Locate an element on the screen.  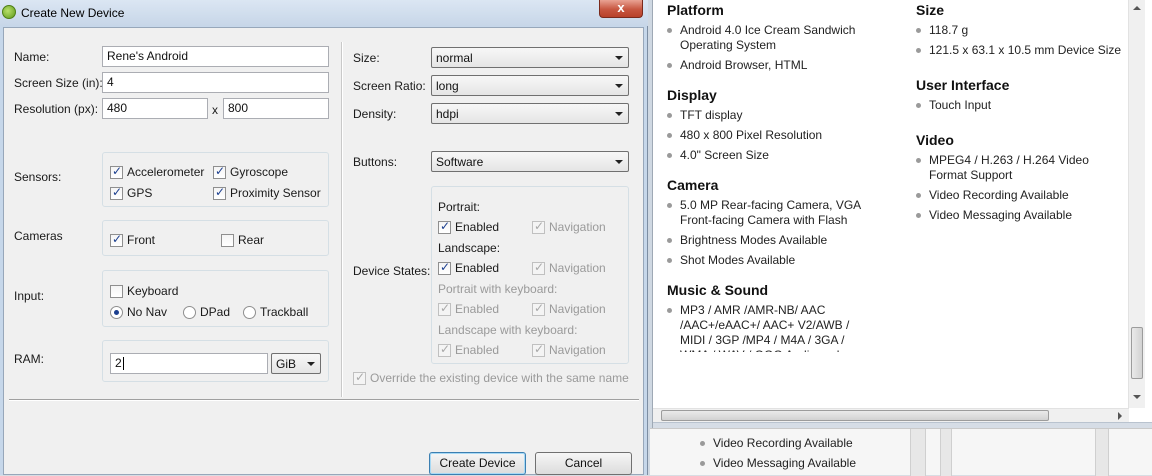
landscape-label: Landscape: is located at coordinates (469, 248).